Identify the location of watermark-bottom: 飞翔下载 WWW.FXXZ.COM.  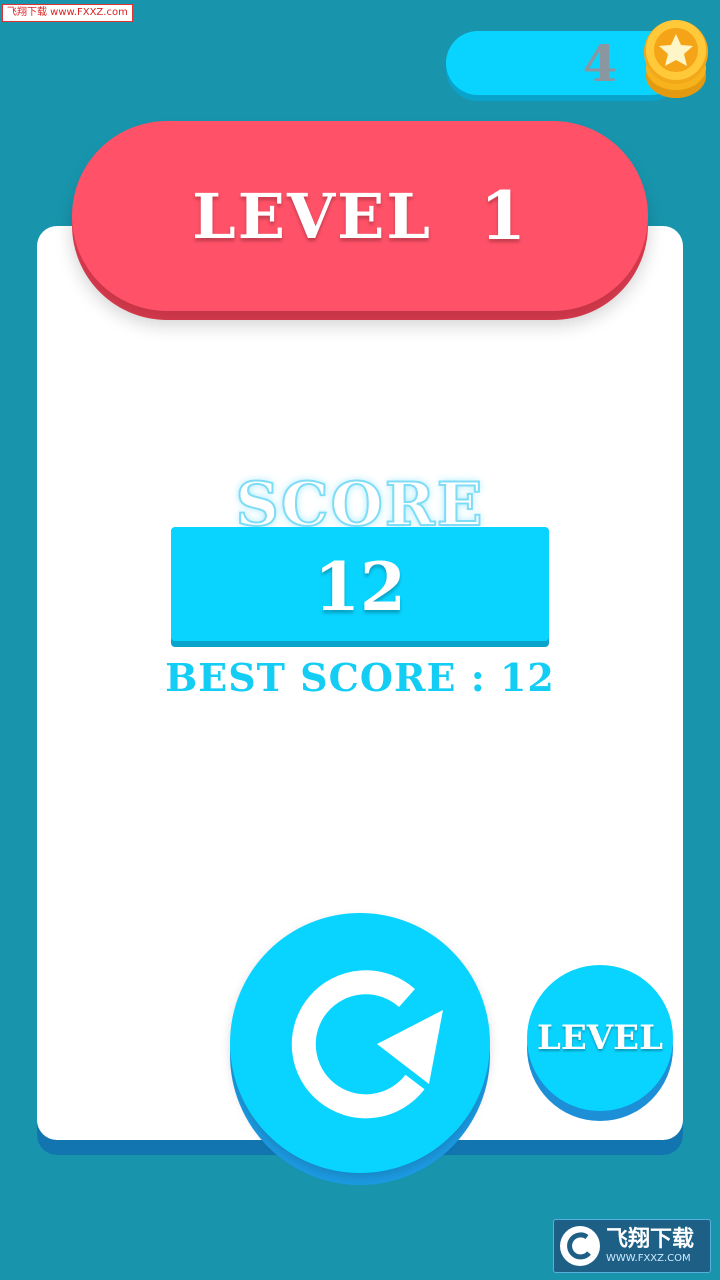
(632, 1246).